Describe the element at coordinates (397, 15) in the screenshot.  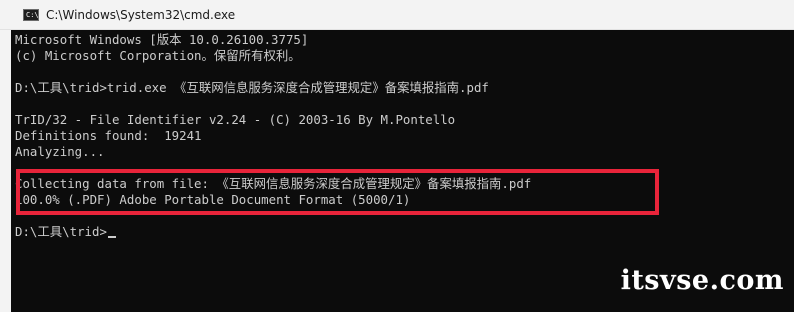
I see `title-bar: C:\ C:\Windows\System32\cmd.exe` at that location.